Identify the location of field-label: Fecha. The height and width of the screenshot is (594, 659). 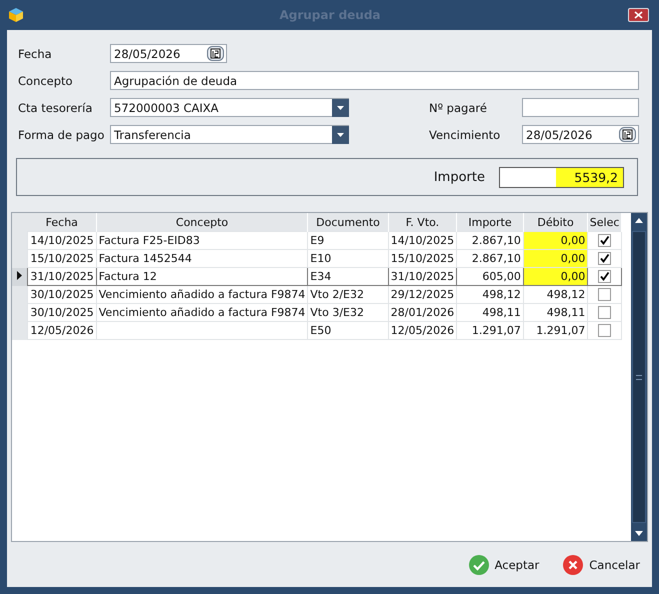
(35, 53).